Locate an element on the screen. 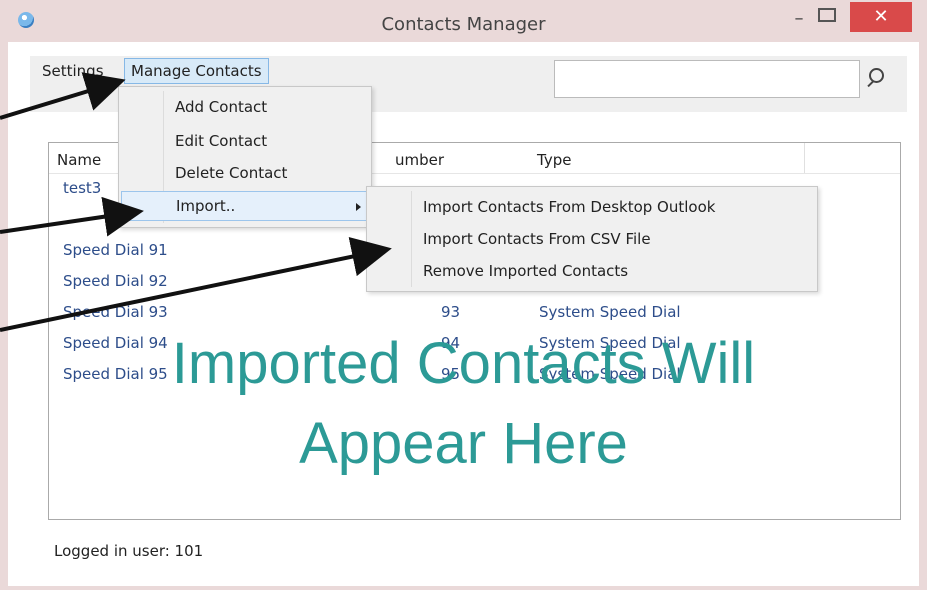 This screenshot has width=927, height=597. annotation-arrow-import is located at coordinates (72, 216).